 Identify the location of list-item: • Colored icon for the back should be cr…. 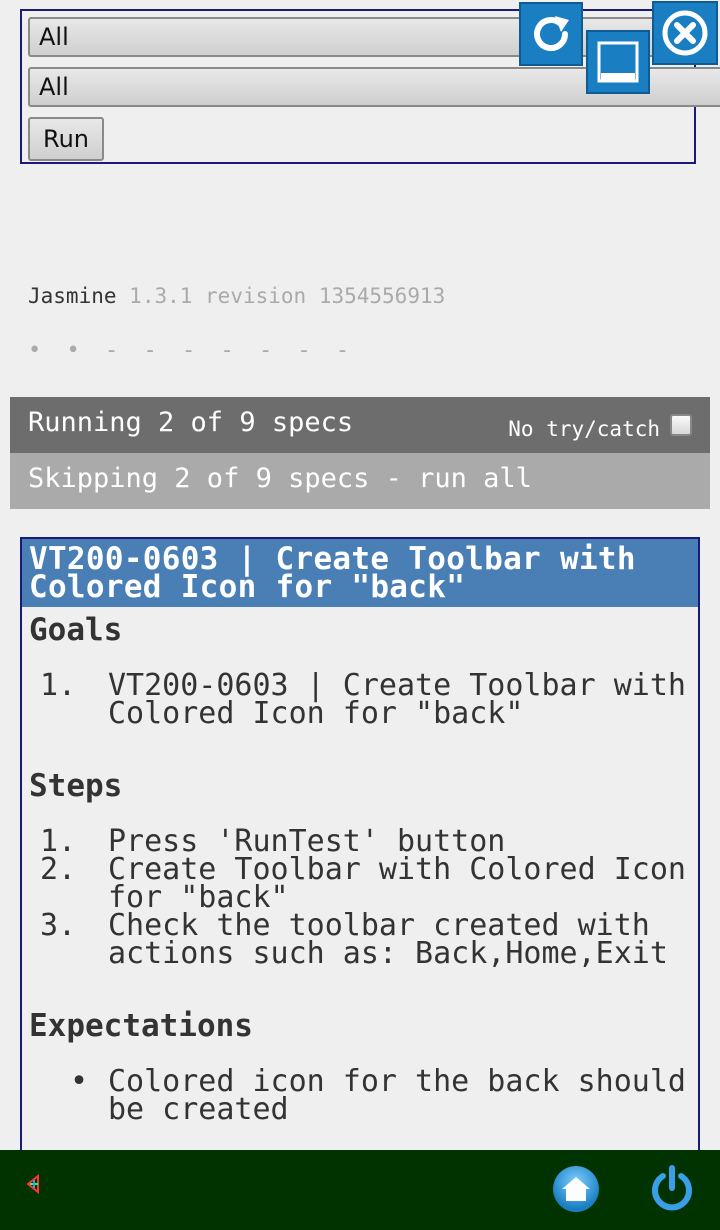
(360, 1094).